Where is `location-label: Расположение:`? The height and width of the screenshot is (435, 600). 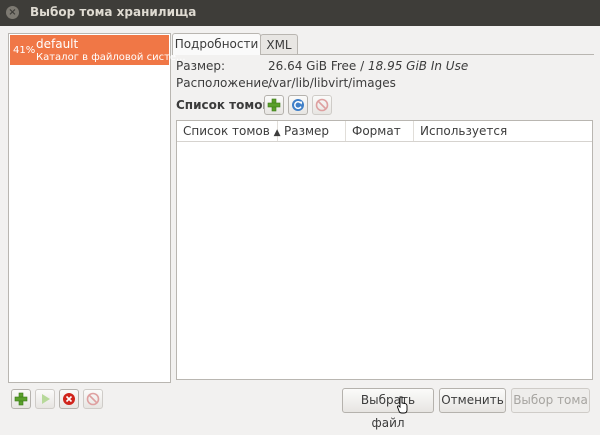 location-label: Расположение: is located at coordinates (224, 83).